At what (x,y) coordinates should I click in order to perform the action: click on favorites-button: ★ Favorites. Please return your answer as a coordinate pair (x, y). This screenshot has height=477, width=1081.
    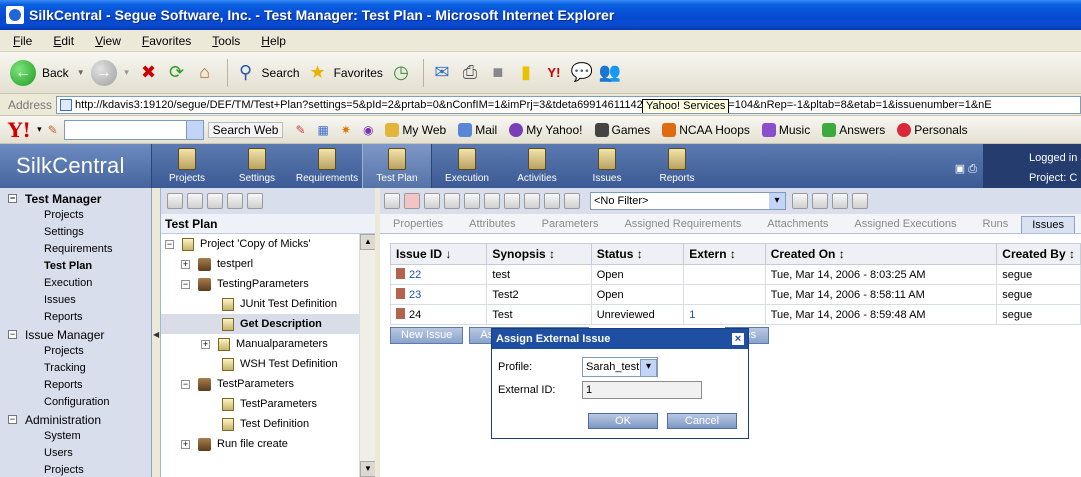
    Looking at the image, I should click on (344, 73).